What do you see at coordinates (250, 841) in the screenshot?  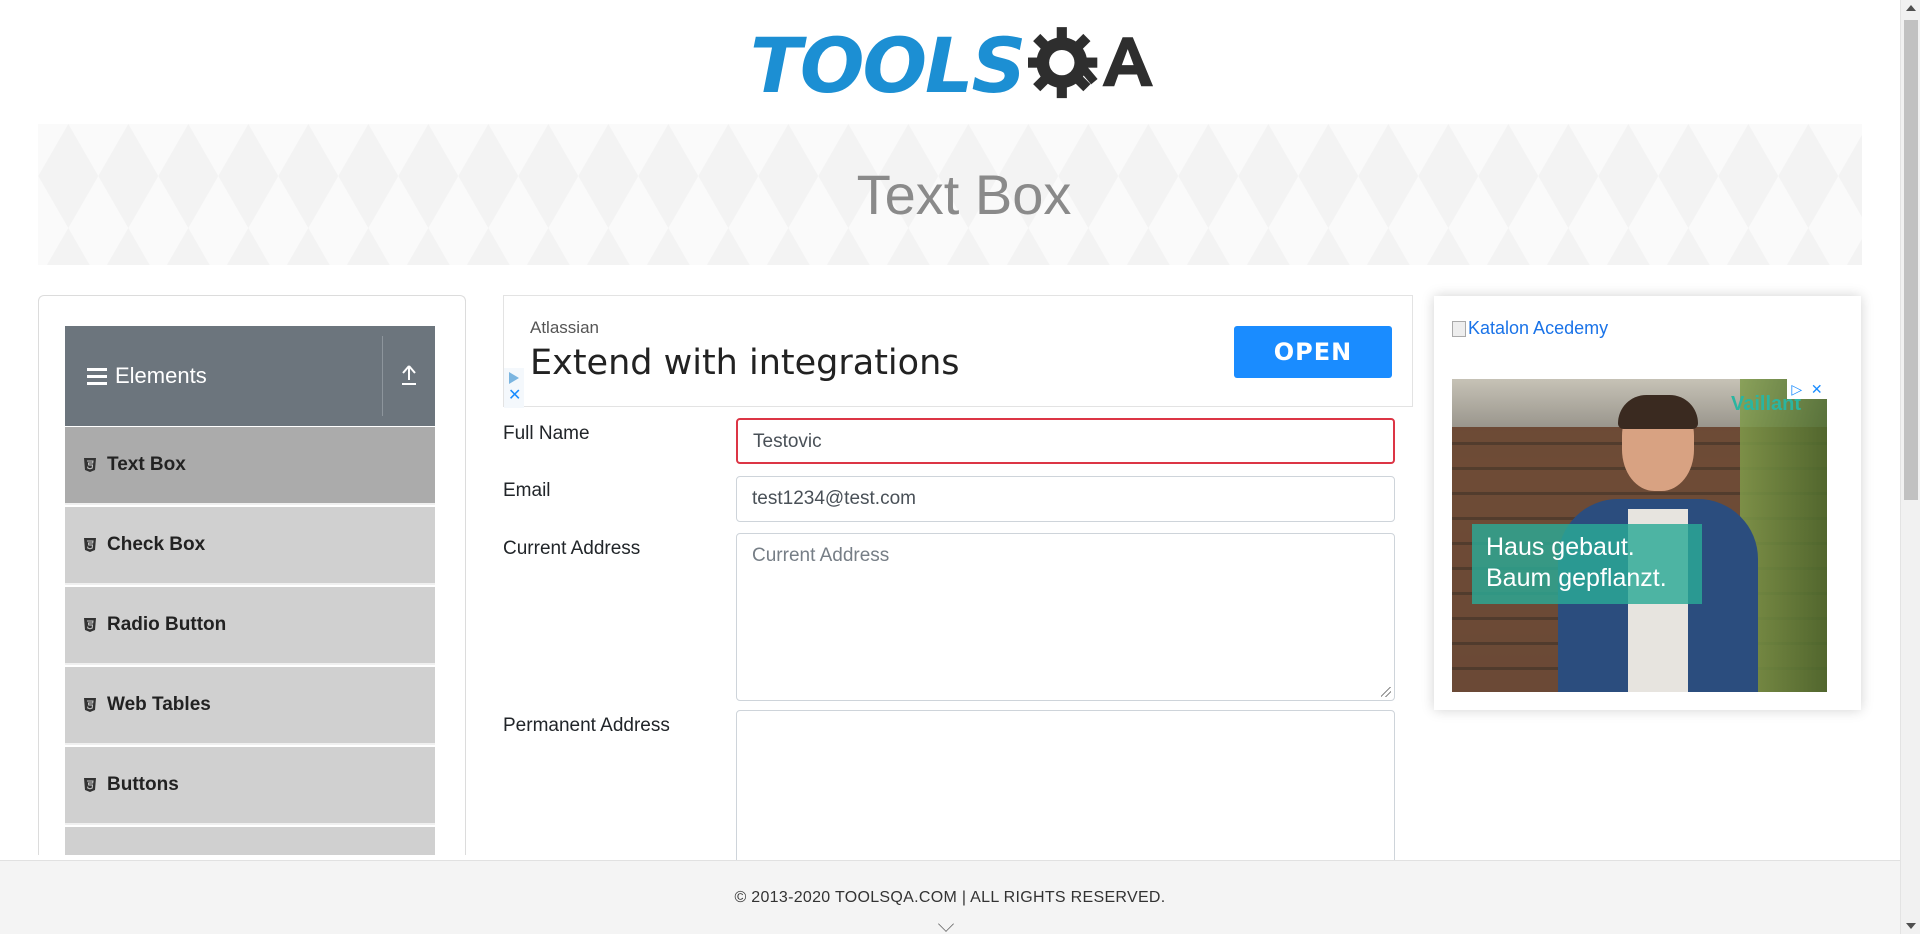 I see `sidebar-item-partial` at bounding box center [250, 841].